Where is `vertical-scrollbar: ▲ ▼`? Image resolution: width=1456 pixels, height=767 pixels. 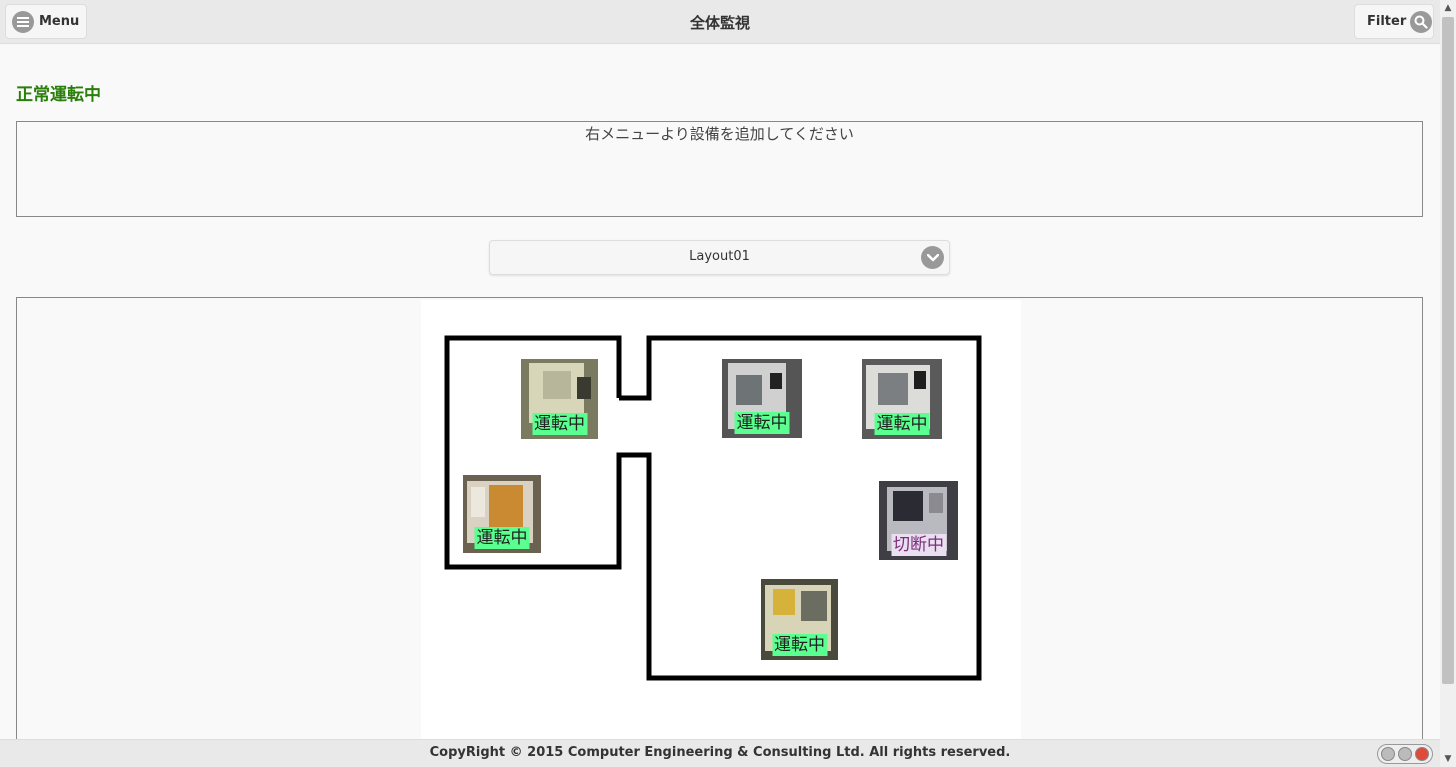
vertical-scrollbar: ▲ ▼ is located at coordinates (1448, 383).